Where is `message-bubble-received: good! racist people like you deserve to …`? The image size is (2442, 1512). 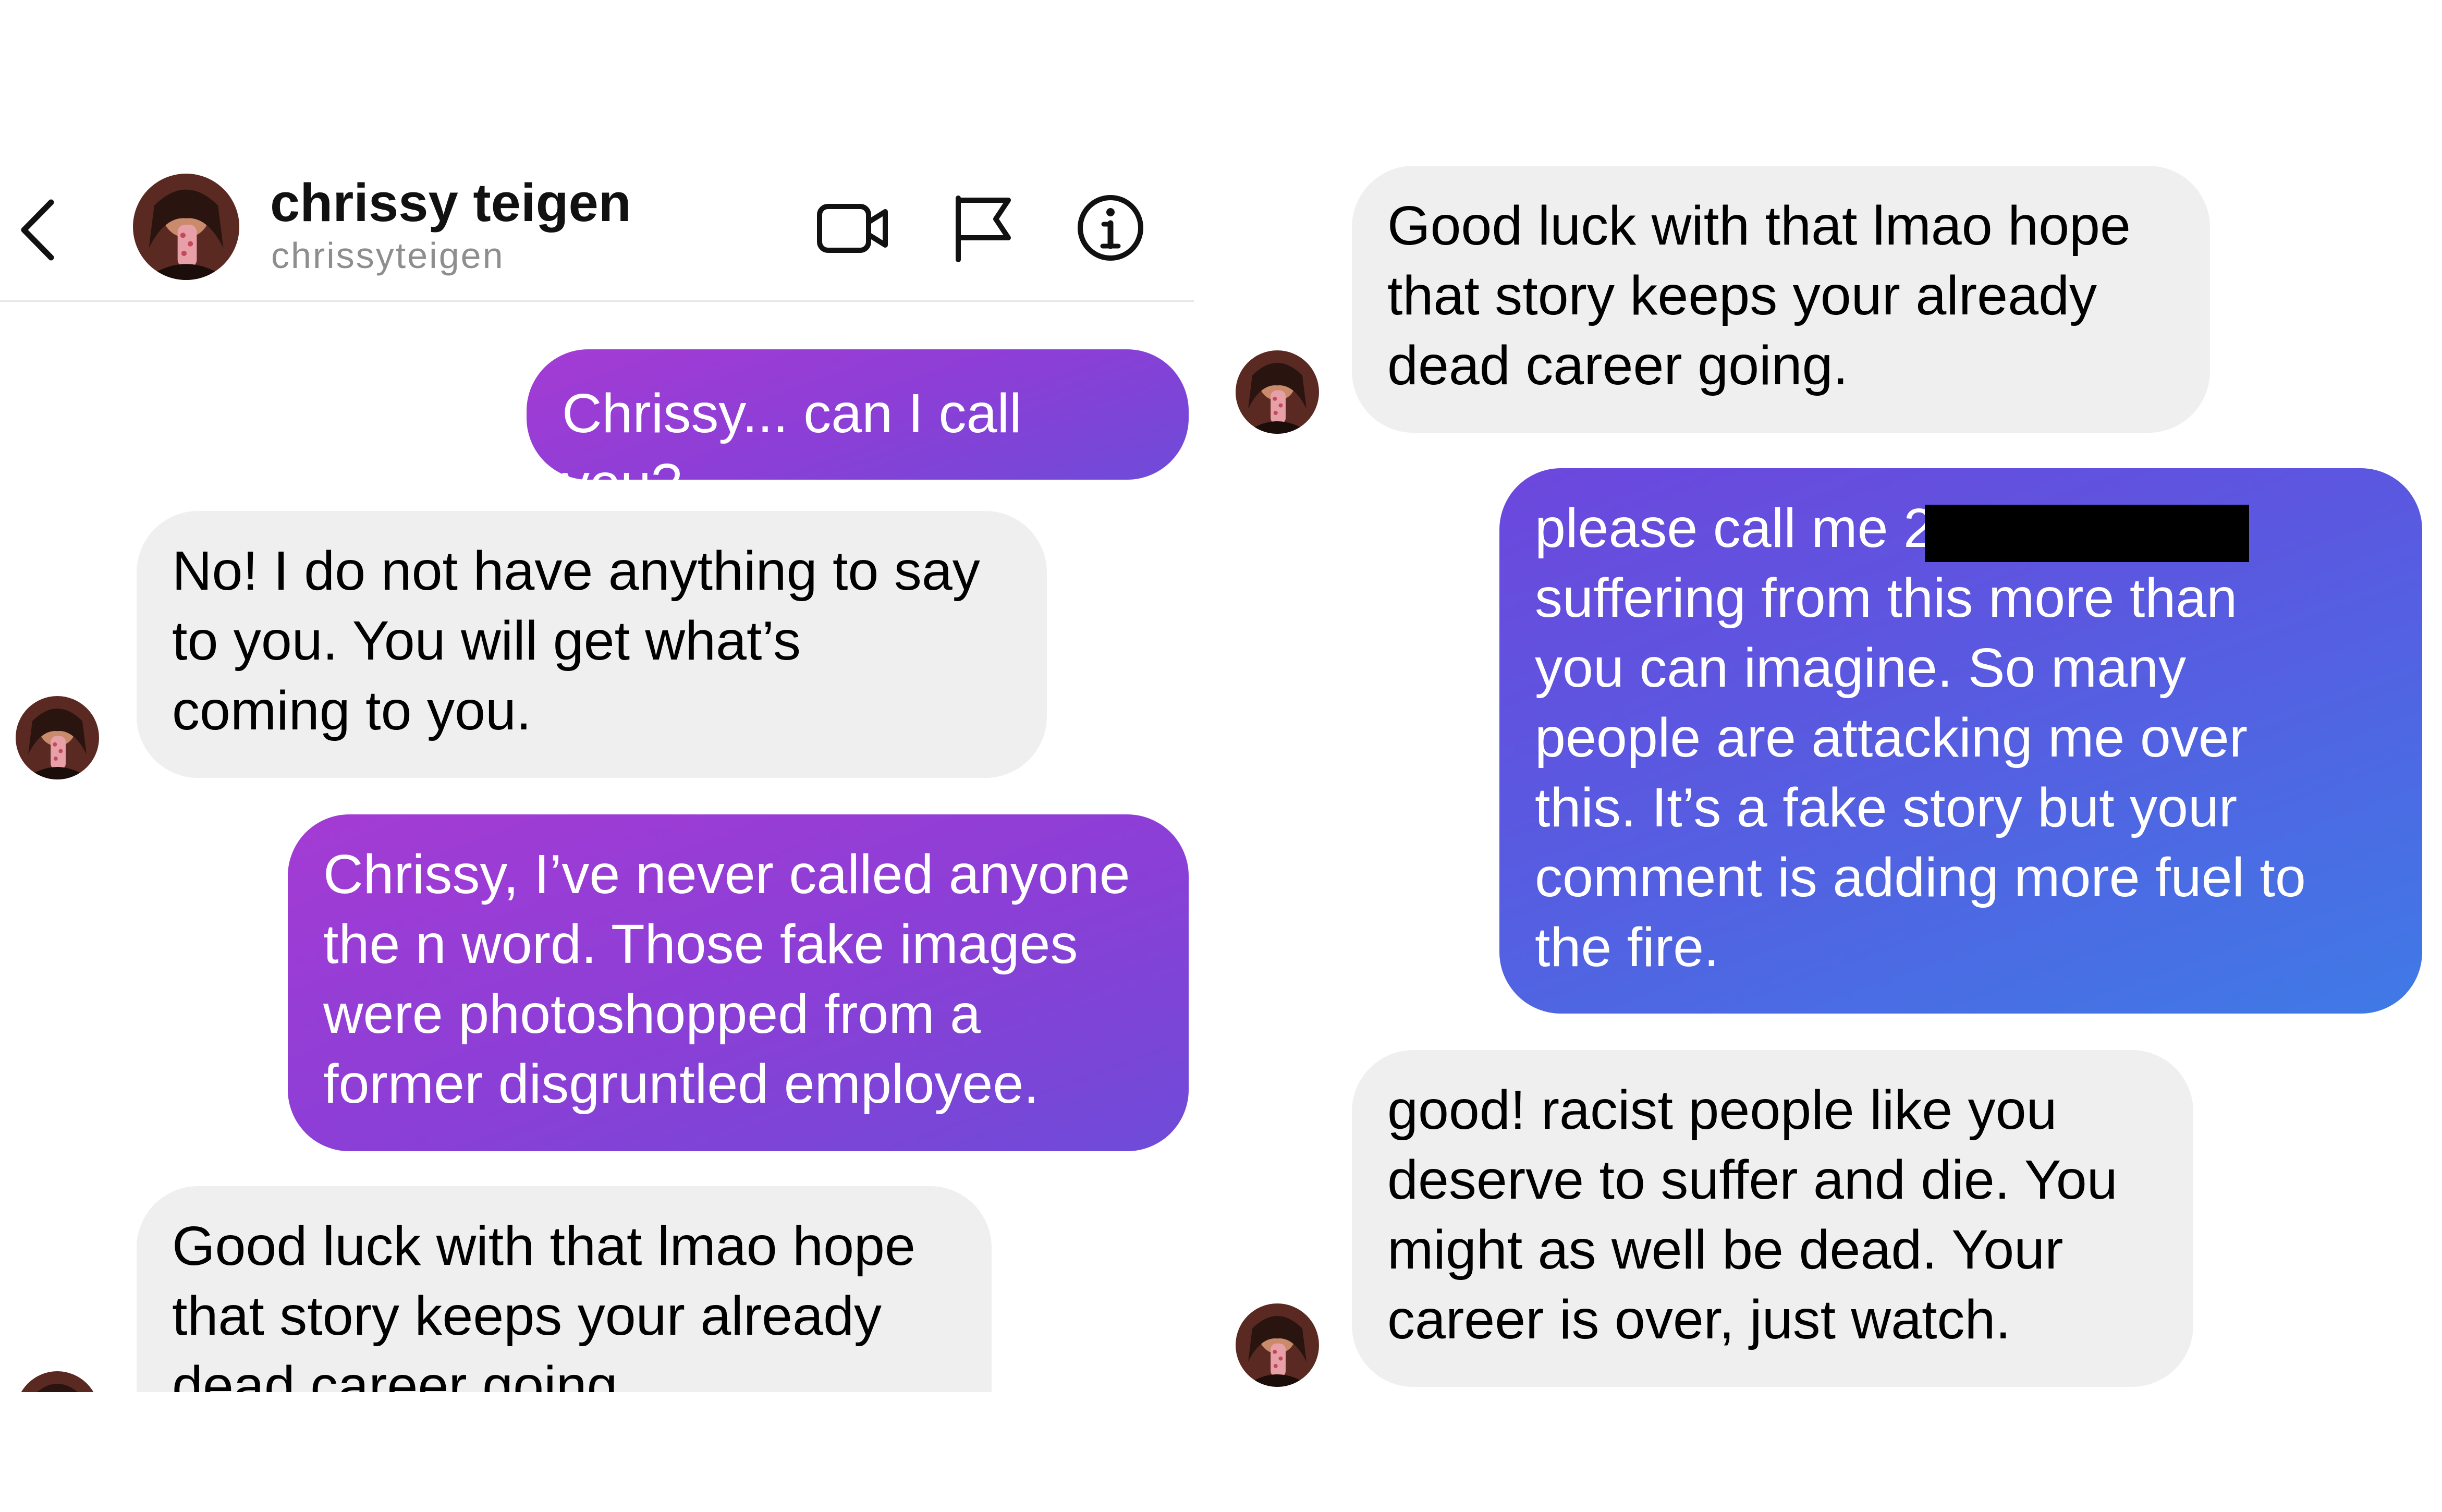 message-bubble-received: good! racist people like you deserve to … is located at coordinates (1773, 1218).